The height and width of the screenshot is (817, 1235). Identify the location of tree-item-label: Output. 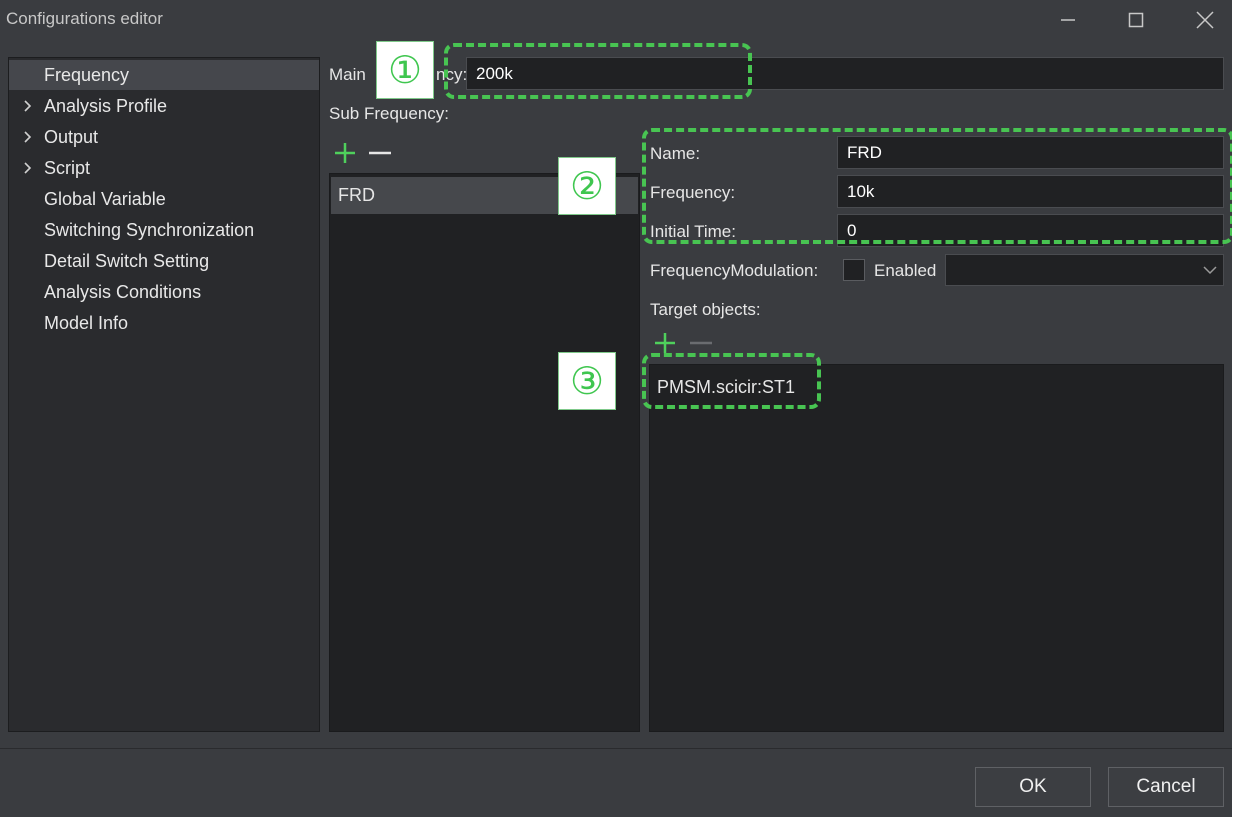
(71, 137).